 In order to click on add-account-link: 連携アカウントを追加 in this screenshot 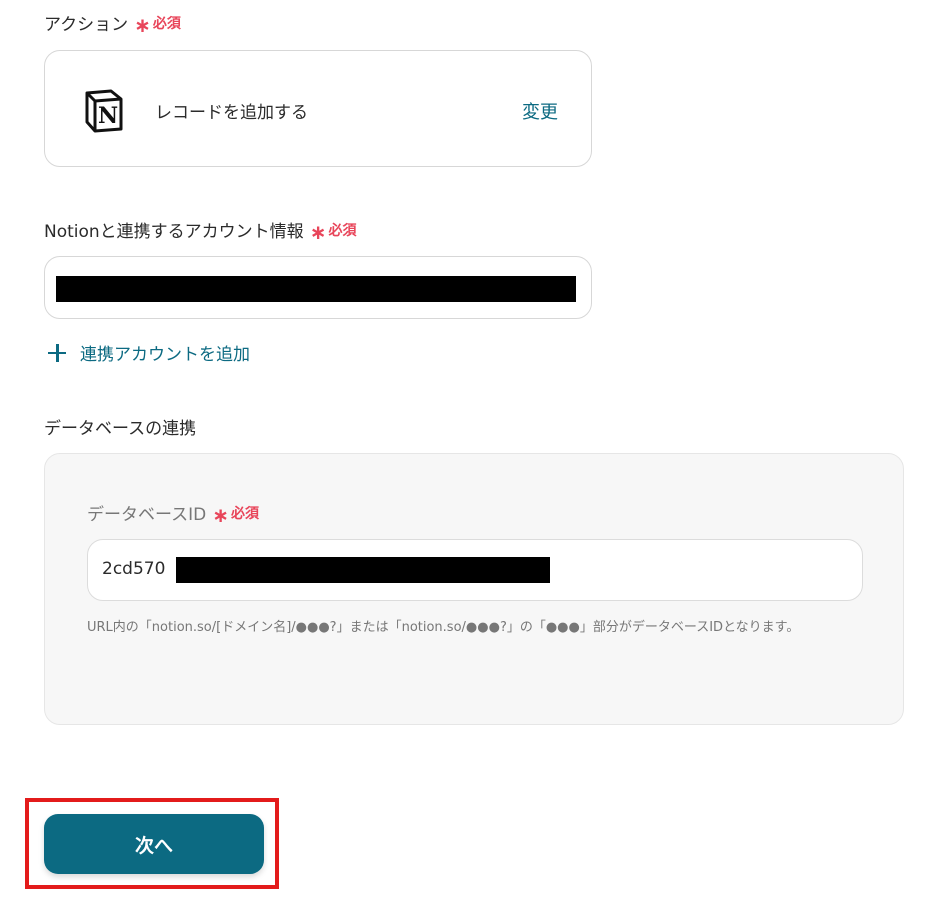, I will do `click(149, 352)`.